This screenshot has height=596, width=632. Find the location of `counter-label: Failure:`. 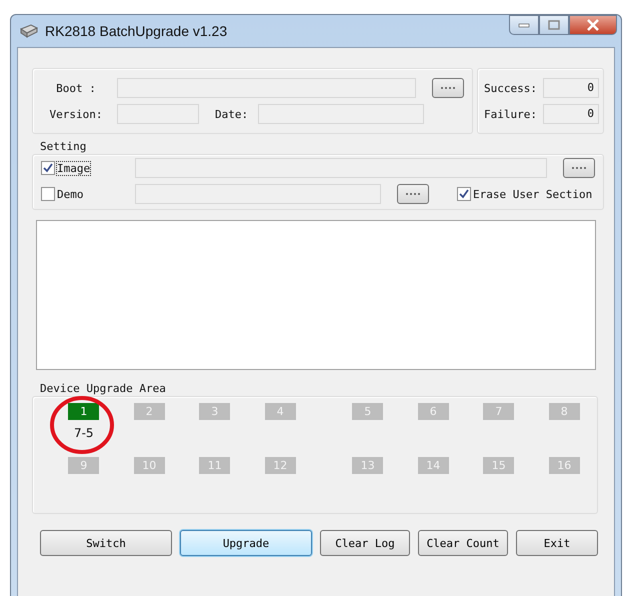

counter-label: Failure: is located at coordinates (510, 114).